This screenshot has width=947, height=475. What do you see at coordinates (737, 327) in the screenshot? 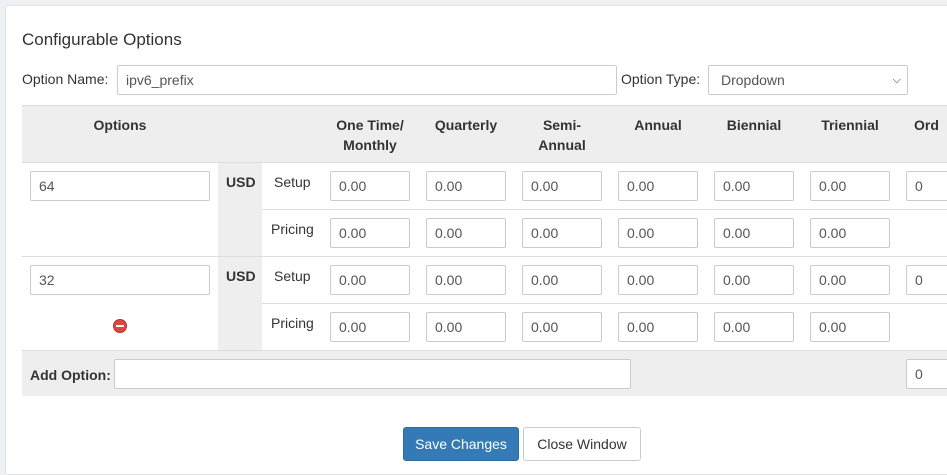
I see `pricing-biennial-2-value: 0.00` at bounding box center [737, 327].